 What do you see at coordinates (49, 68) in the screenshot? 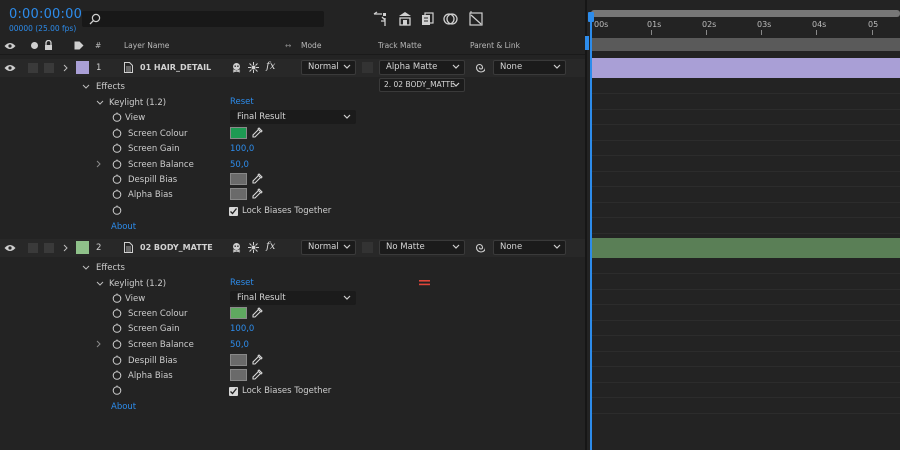
I see `layer-1-lock-toggle` at bounding box center [49, 68].